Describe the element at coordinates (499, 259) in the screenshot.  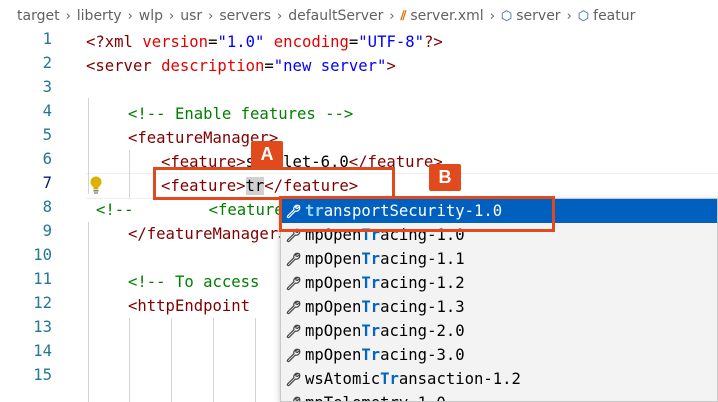
I see `suggestion-item: mpOpenTracing-1.1` at that location.